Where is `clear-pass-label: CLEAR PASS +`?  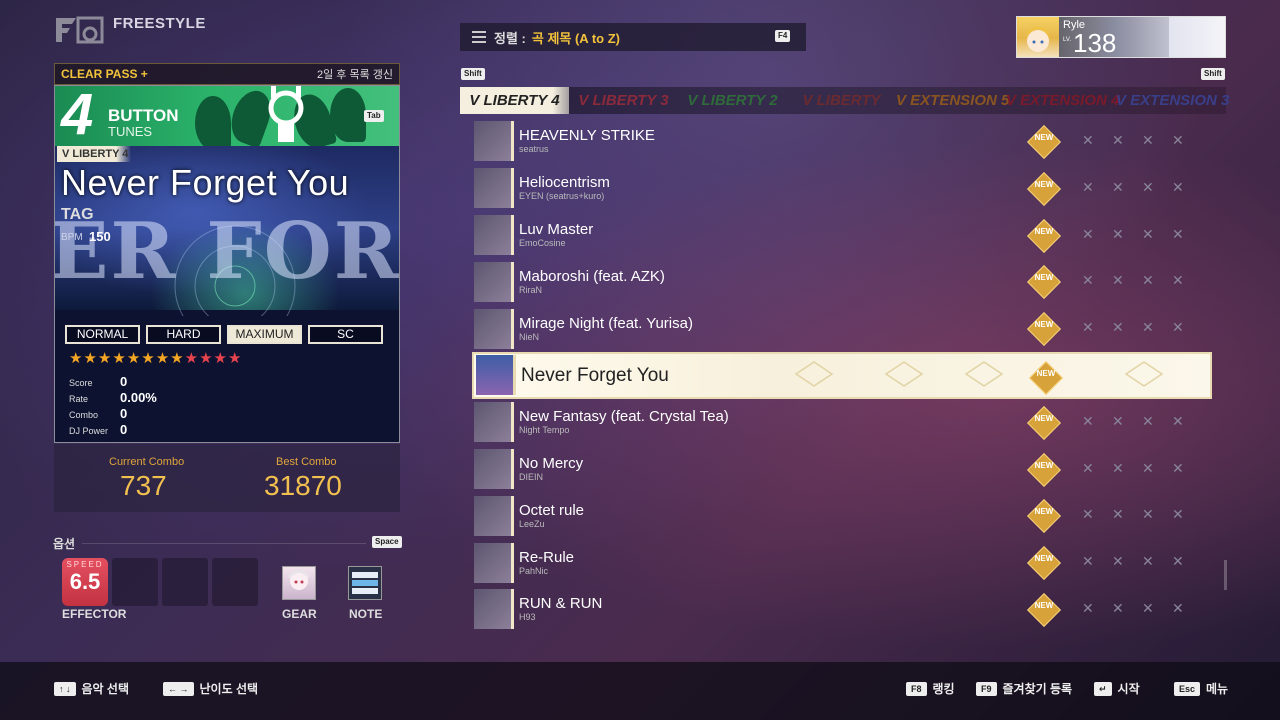 clear-pass-label: CLEAR PASS + is located at coordinates (104, 74).